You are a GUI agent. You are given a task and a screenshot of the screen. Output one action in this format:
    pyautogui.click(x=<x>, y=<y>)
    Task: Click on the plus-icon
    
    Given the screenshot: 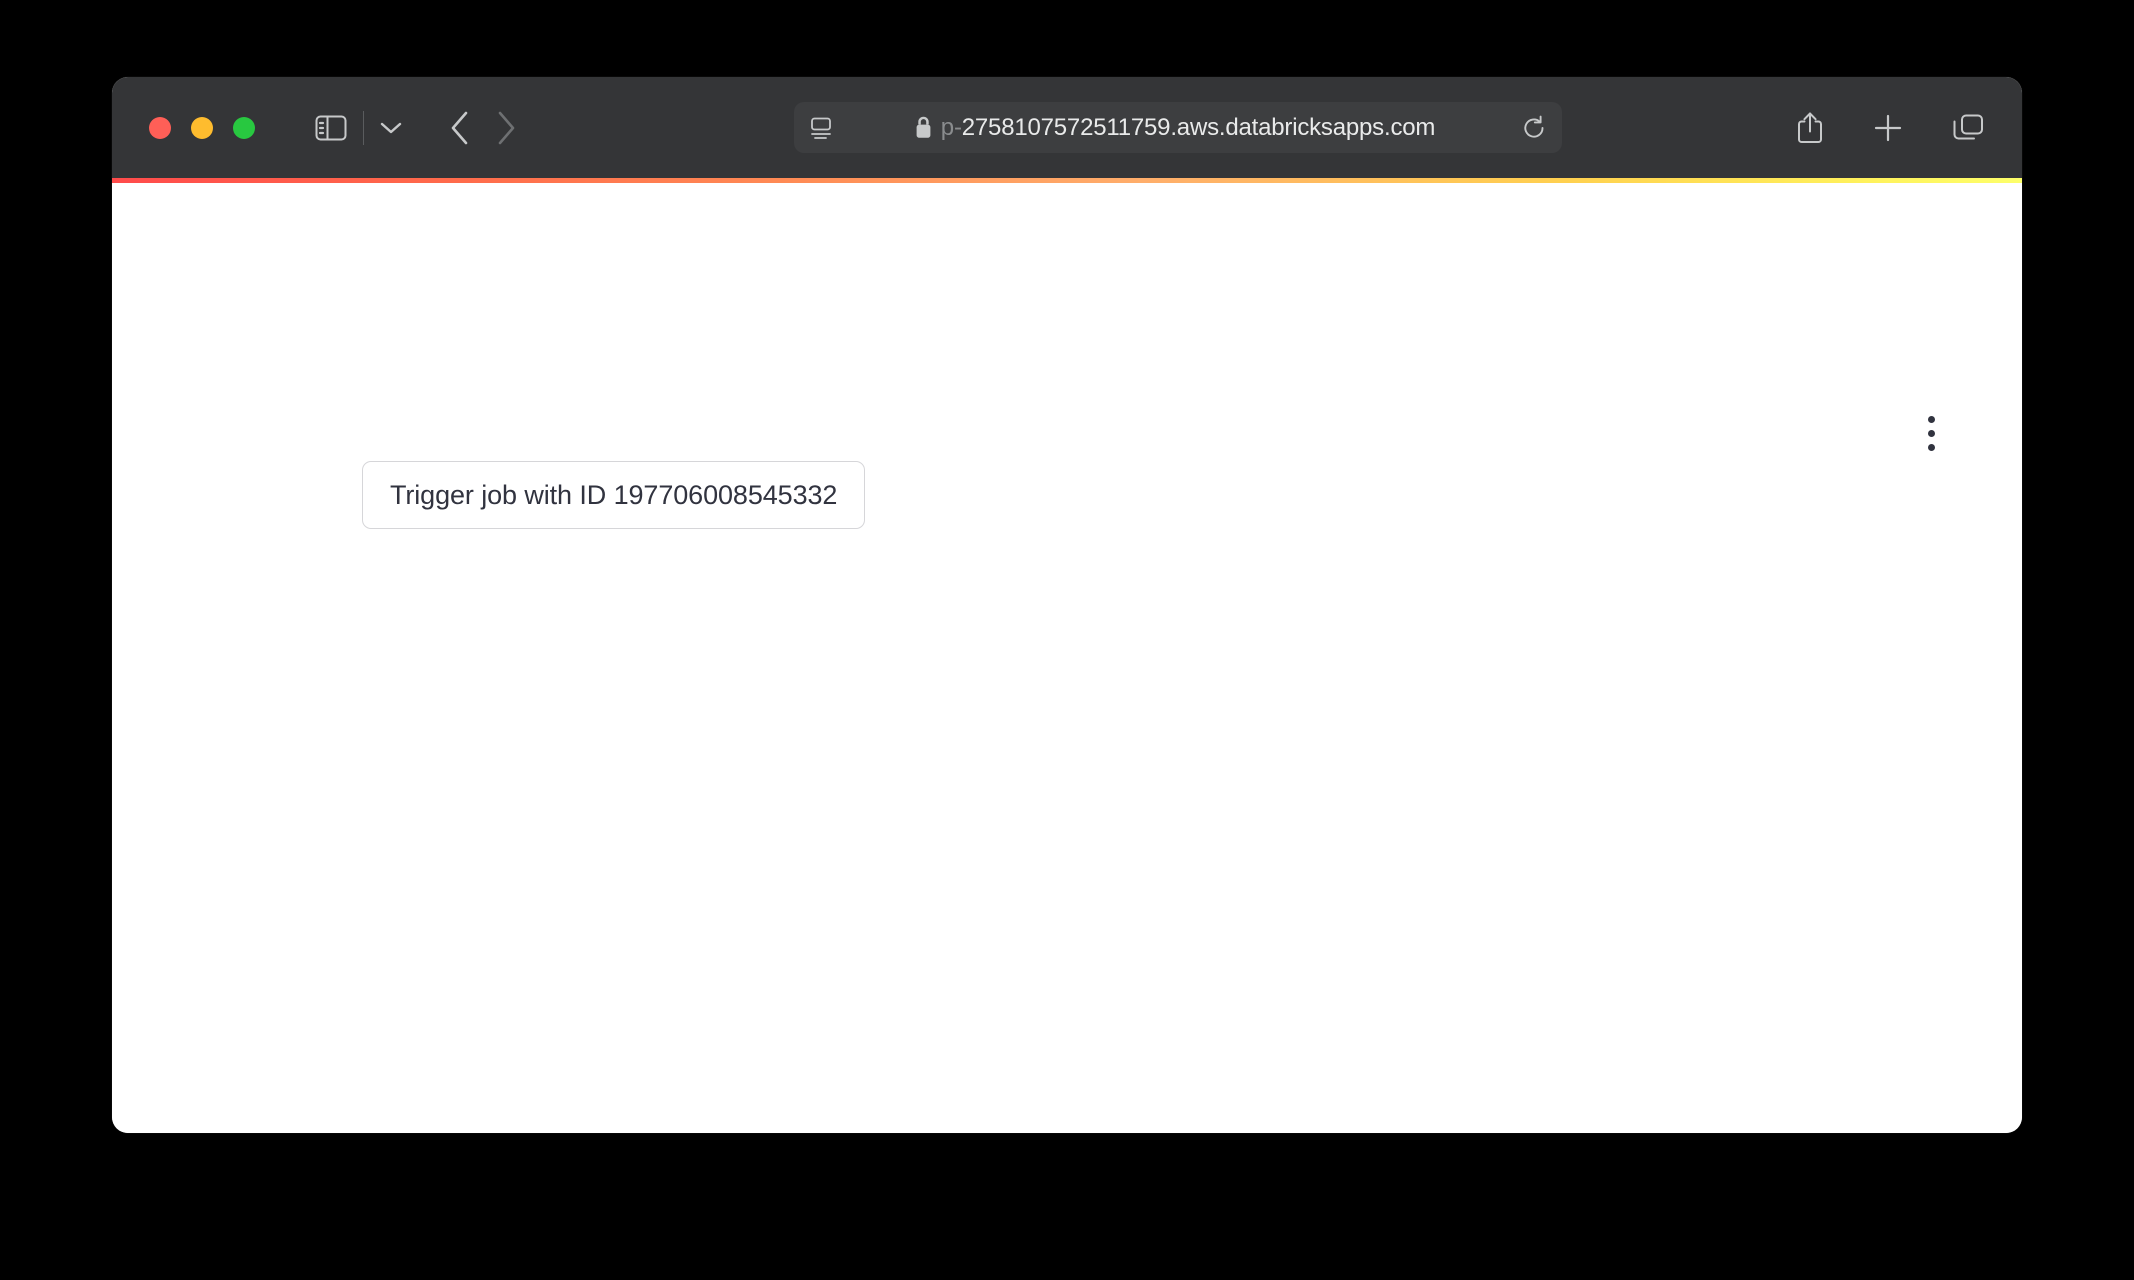 What is the action you would take?
    pyautogui.click(x=1888, y=128)
    